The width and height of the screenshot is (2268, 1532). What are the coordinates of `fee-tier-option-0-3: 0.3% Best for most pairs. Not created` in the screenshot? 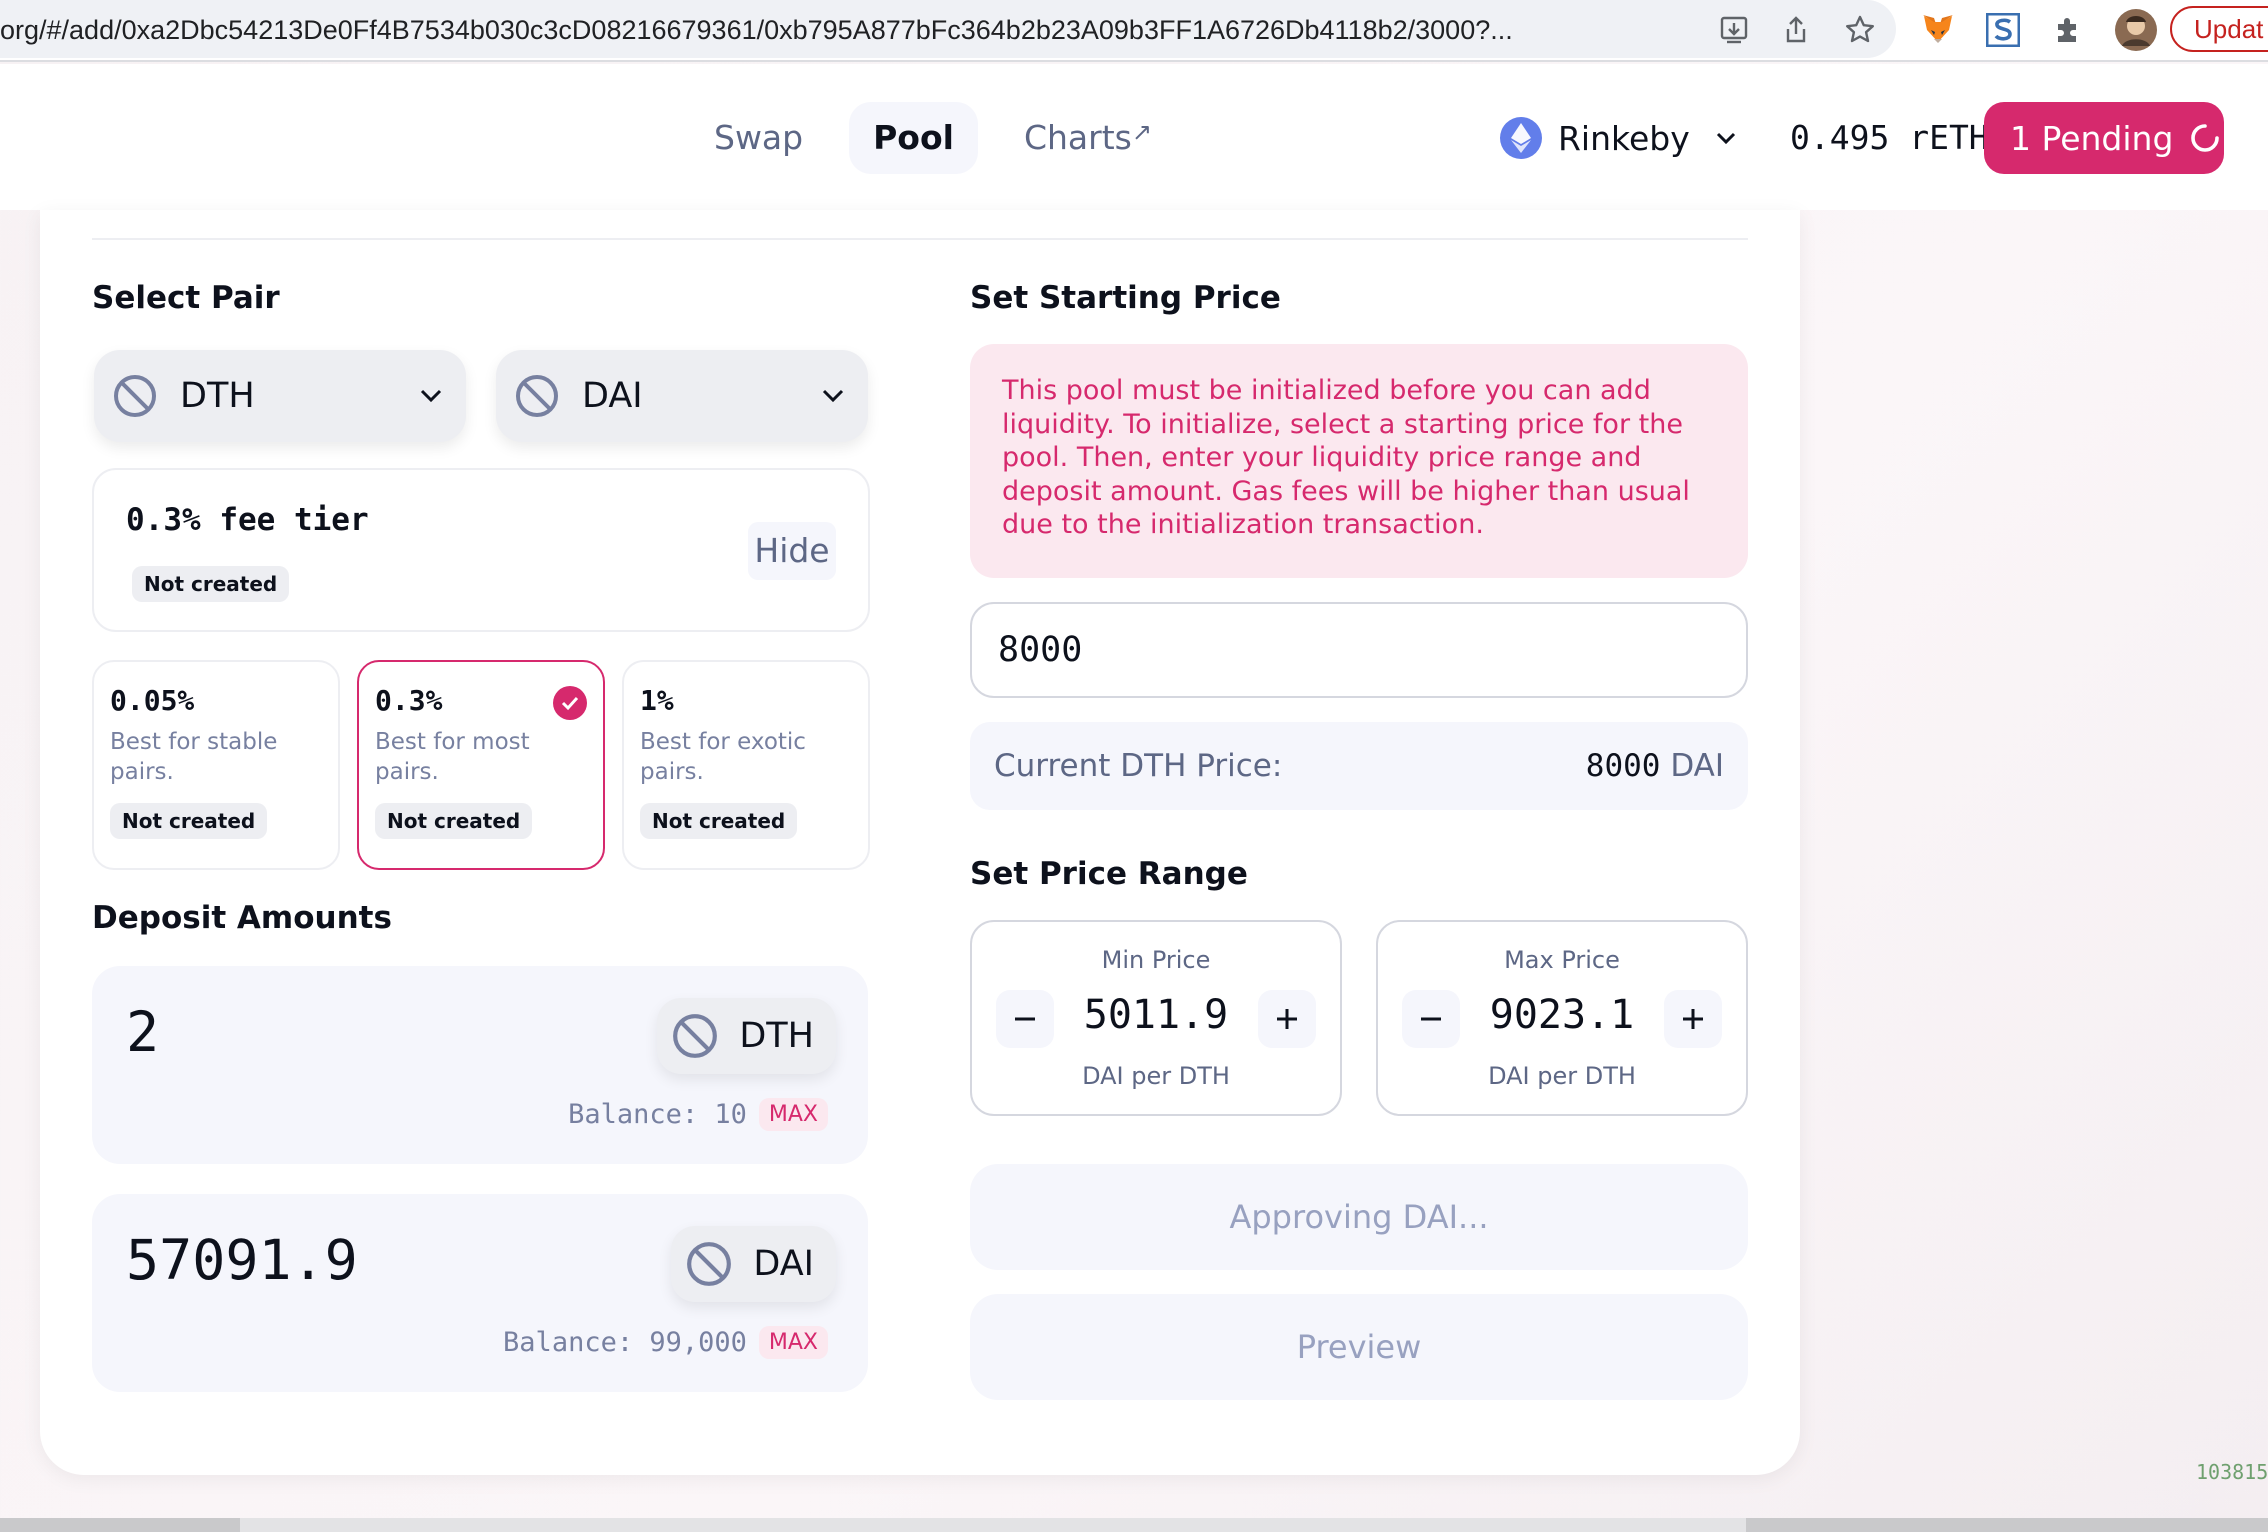 It's located at (481, 765).